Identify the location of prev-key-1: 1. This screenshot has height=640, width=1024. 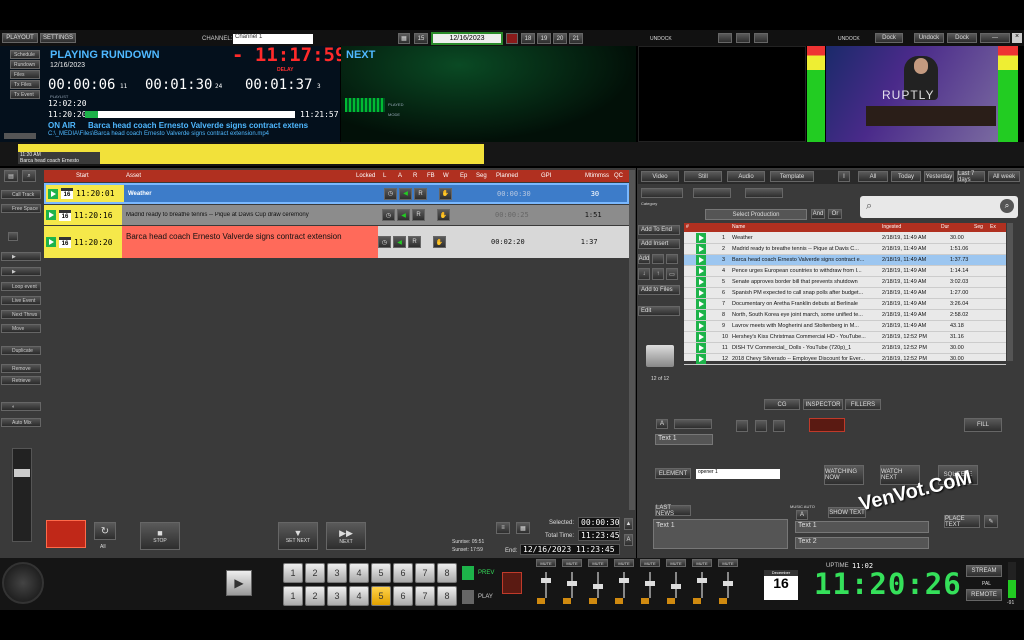
(293, 573).